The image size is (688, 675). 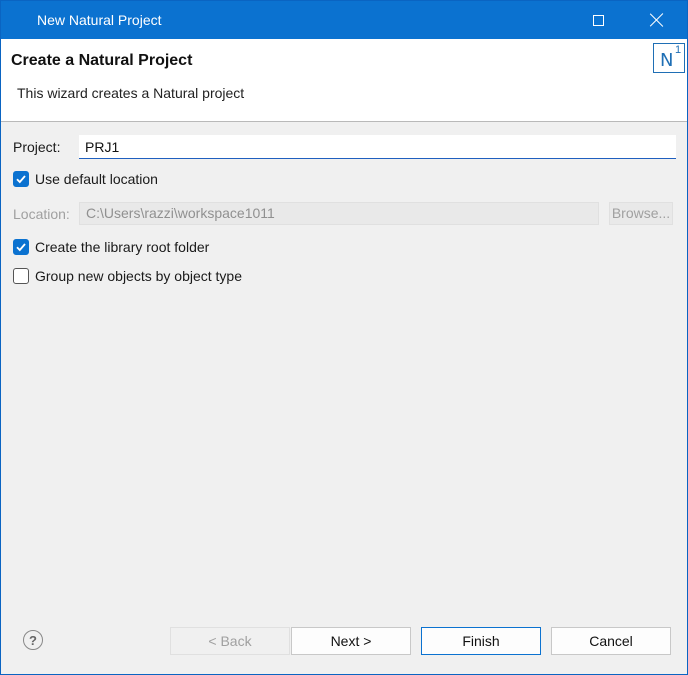 I want to click on checkbox-unchecked-icon, so click(x=21, y=276).